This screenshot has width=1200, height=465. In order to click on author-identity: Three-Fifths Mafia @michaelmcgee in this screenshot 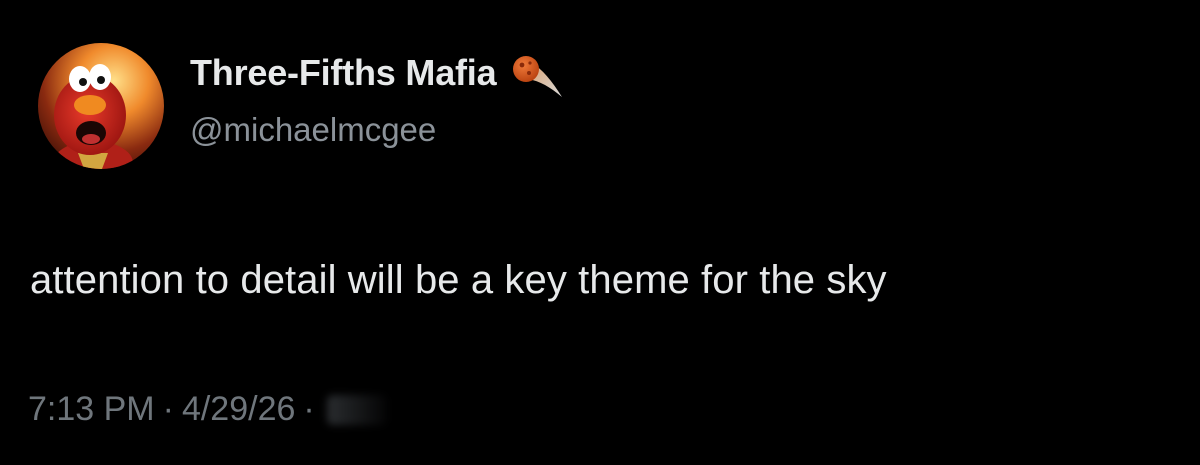, I will do `click(378, 97)`.